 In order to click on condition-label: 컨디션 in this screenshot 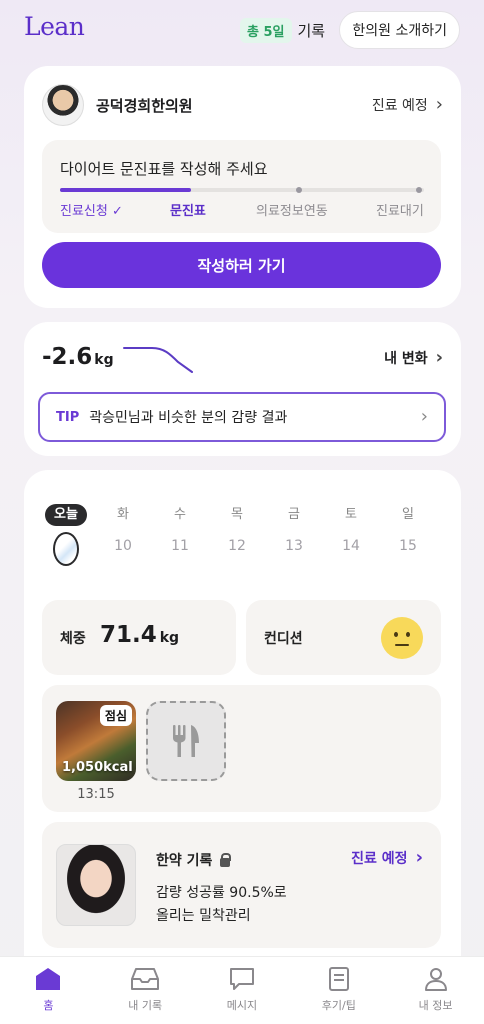, I will do `click(283, 639)`.